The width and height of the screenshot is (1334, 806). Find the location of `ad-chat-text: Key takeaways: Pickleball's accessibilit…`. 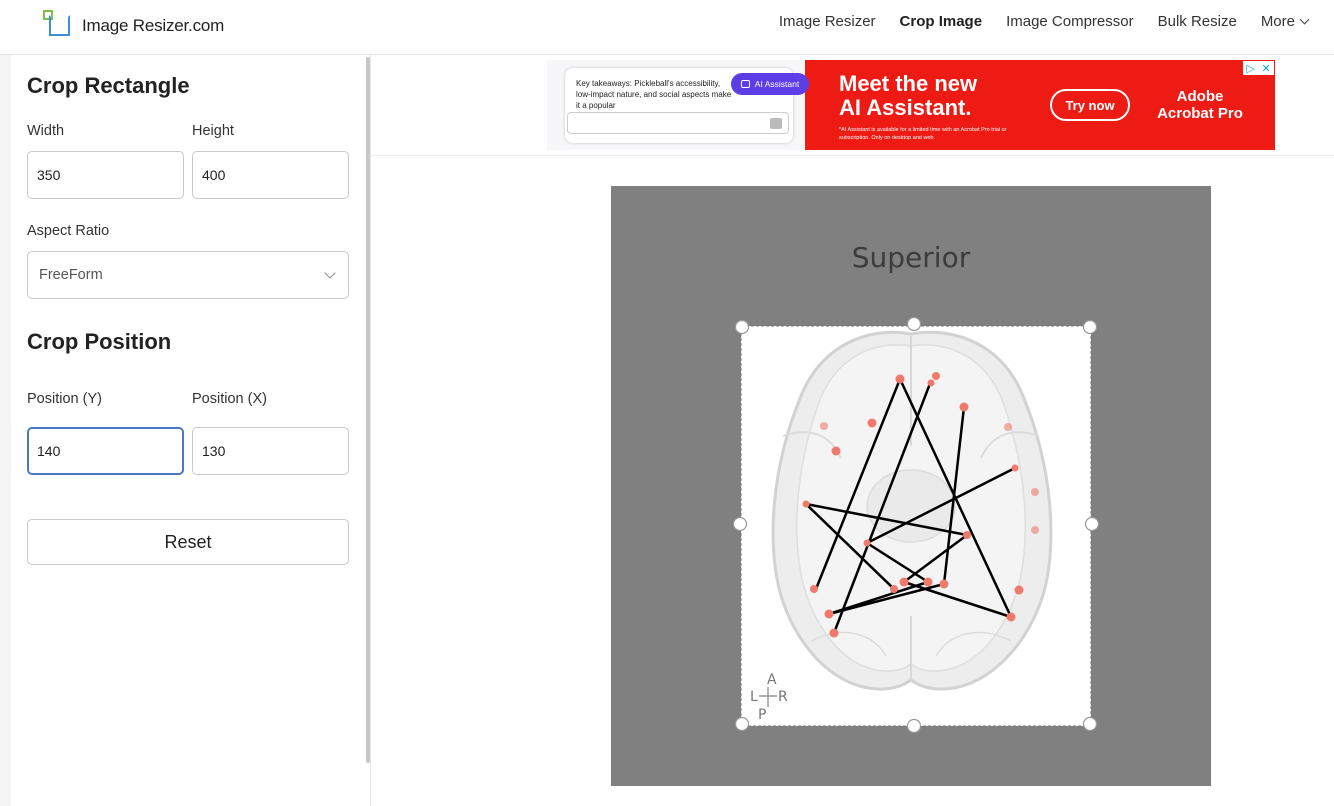

ad-chat-text: Key takeaways: Pickleball's accessibilit… is located at coordinates (654, 94).